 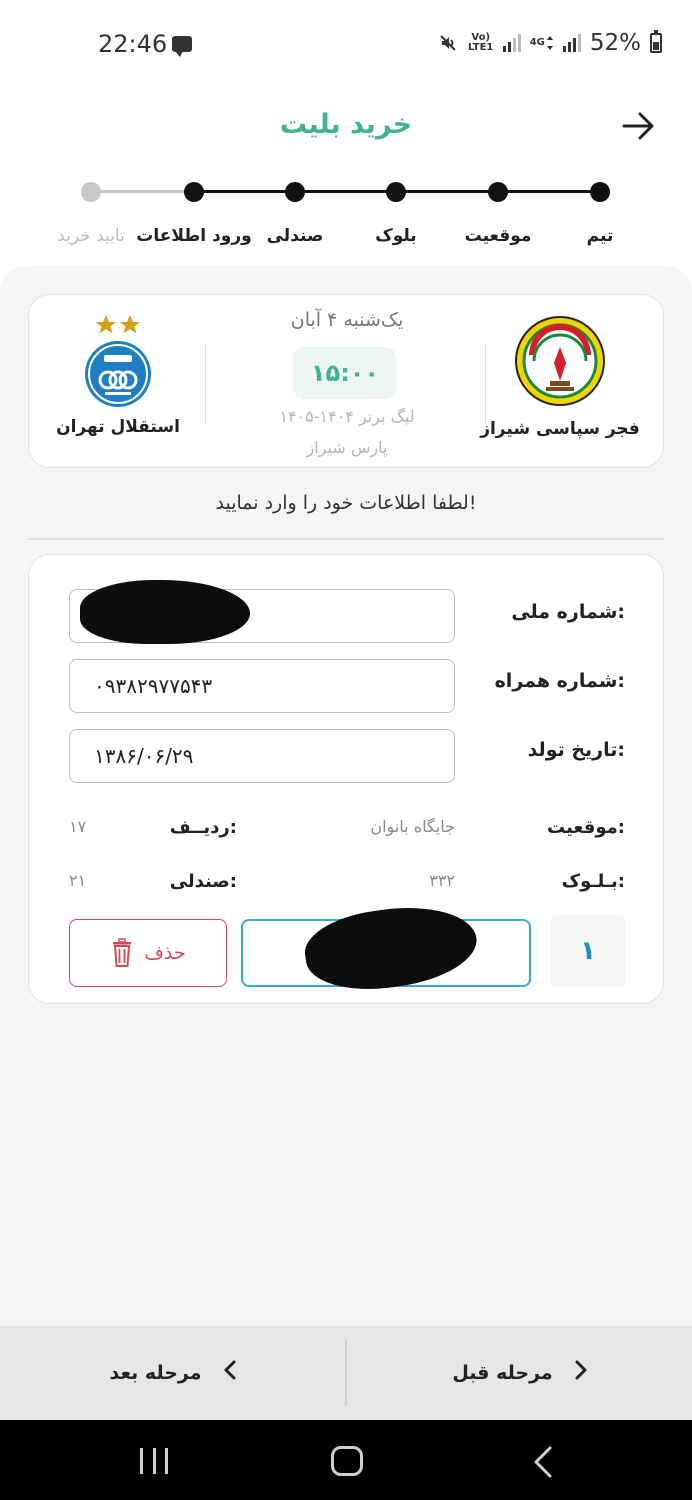 I want to click on battery-icon, so click(x=656, y=41).